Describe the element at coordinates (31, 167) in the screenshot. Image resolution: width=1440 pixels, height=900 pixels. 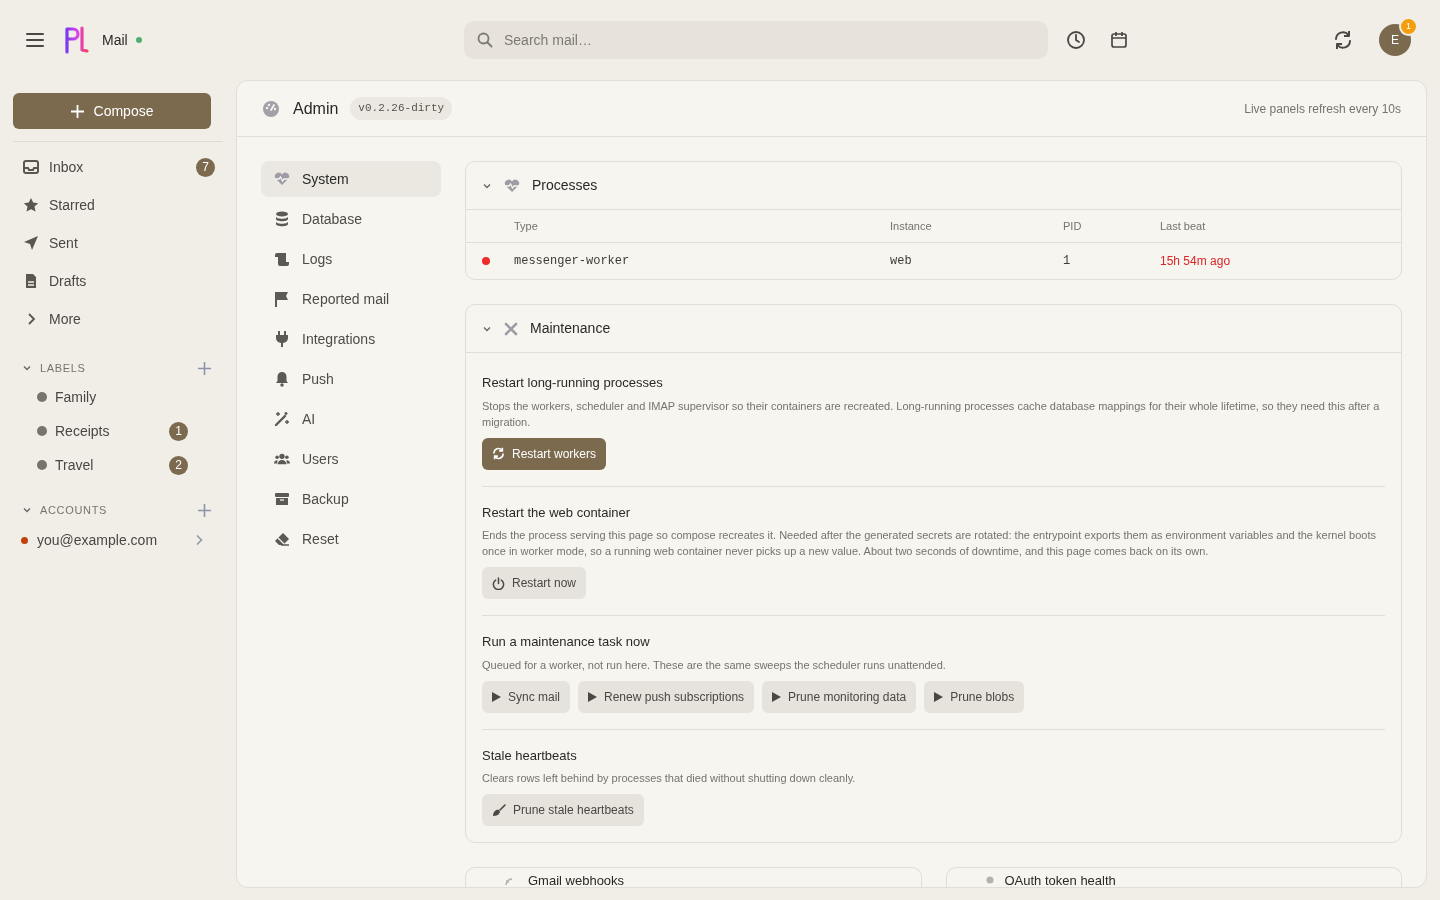
I see `inbox-icon` at that location.